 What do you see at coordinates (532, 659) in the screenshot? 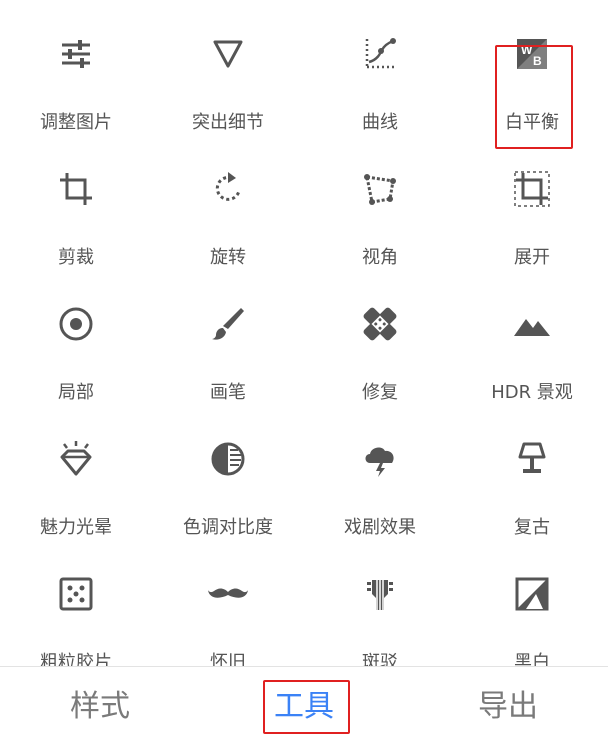
I see `tool-label: 黑白` at bounding box center [532, 659].